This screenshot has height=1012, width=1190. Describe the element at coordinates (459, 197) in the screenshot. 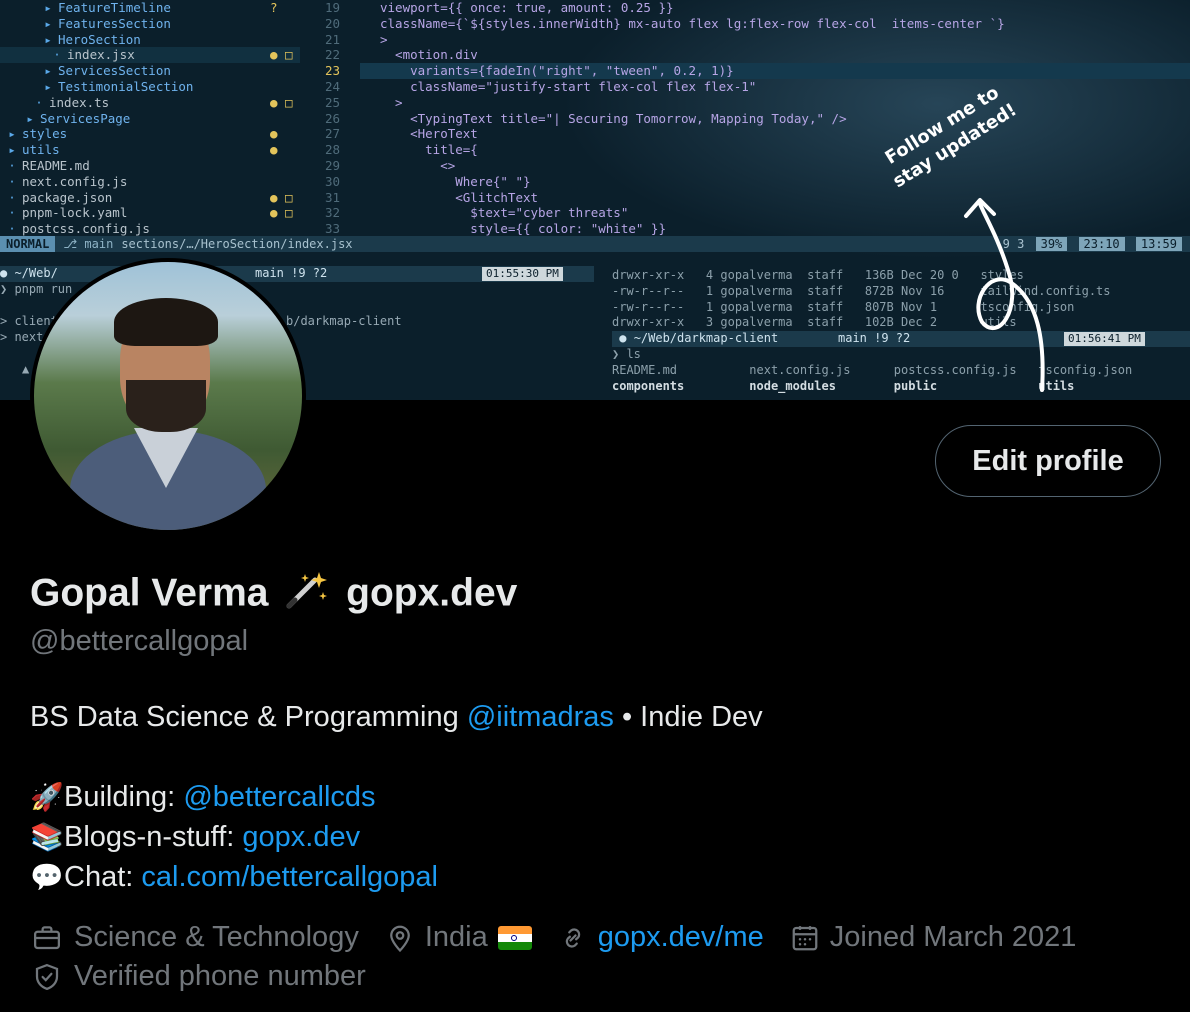

I see `code-line: <GlitchText` at that location.